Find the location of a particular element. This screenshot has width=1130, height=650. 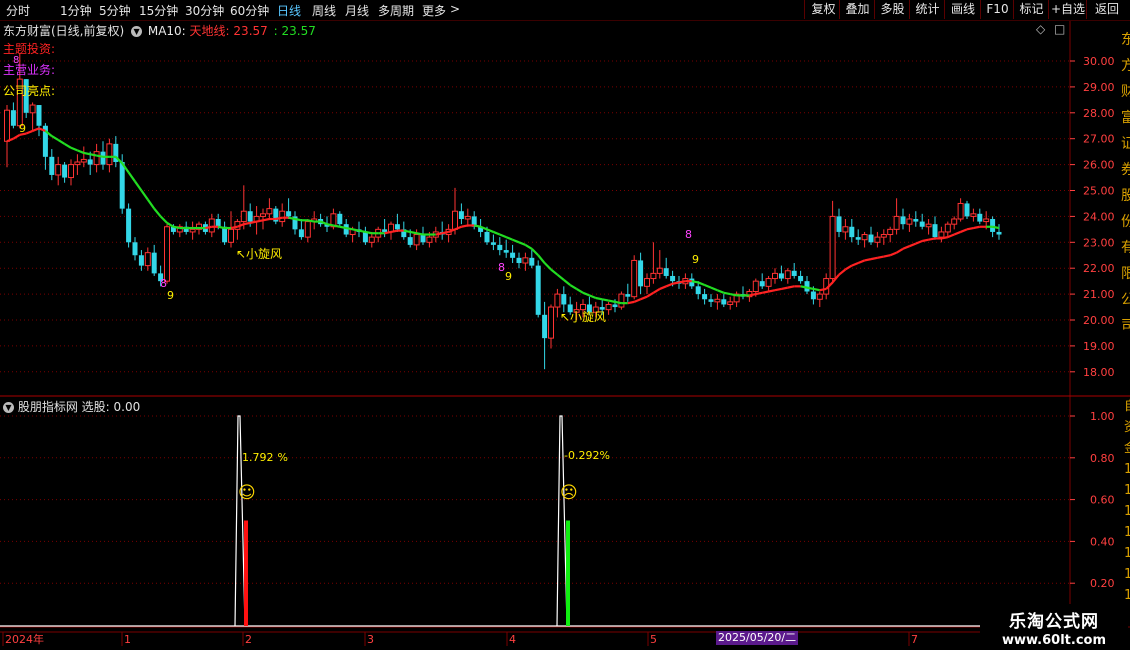

period-tab-30min: 30分钟 is located at coordinates (204, 10).